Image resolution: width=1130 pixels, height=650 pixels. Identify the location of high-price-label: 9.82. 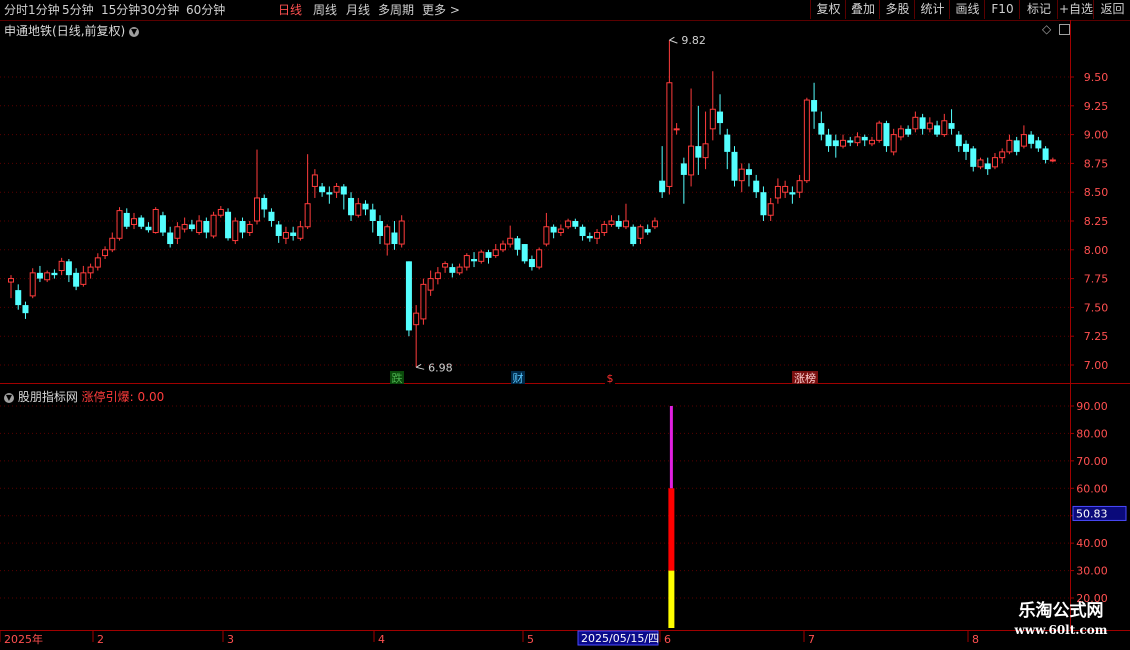
(693, 40).